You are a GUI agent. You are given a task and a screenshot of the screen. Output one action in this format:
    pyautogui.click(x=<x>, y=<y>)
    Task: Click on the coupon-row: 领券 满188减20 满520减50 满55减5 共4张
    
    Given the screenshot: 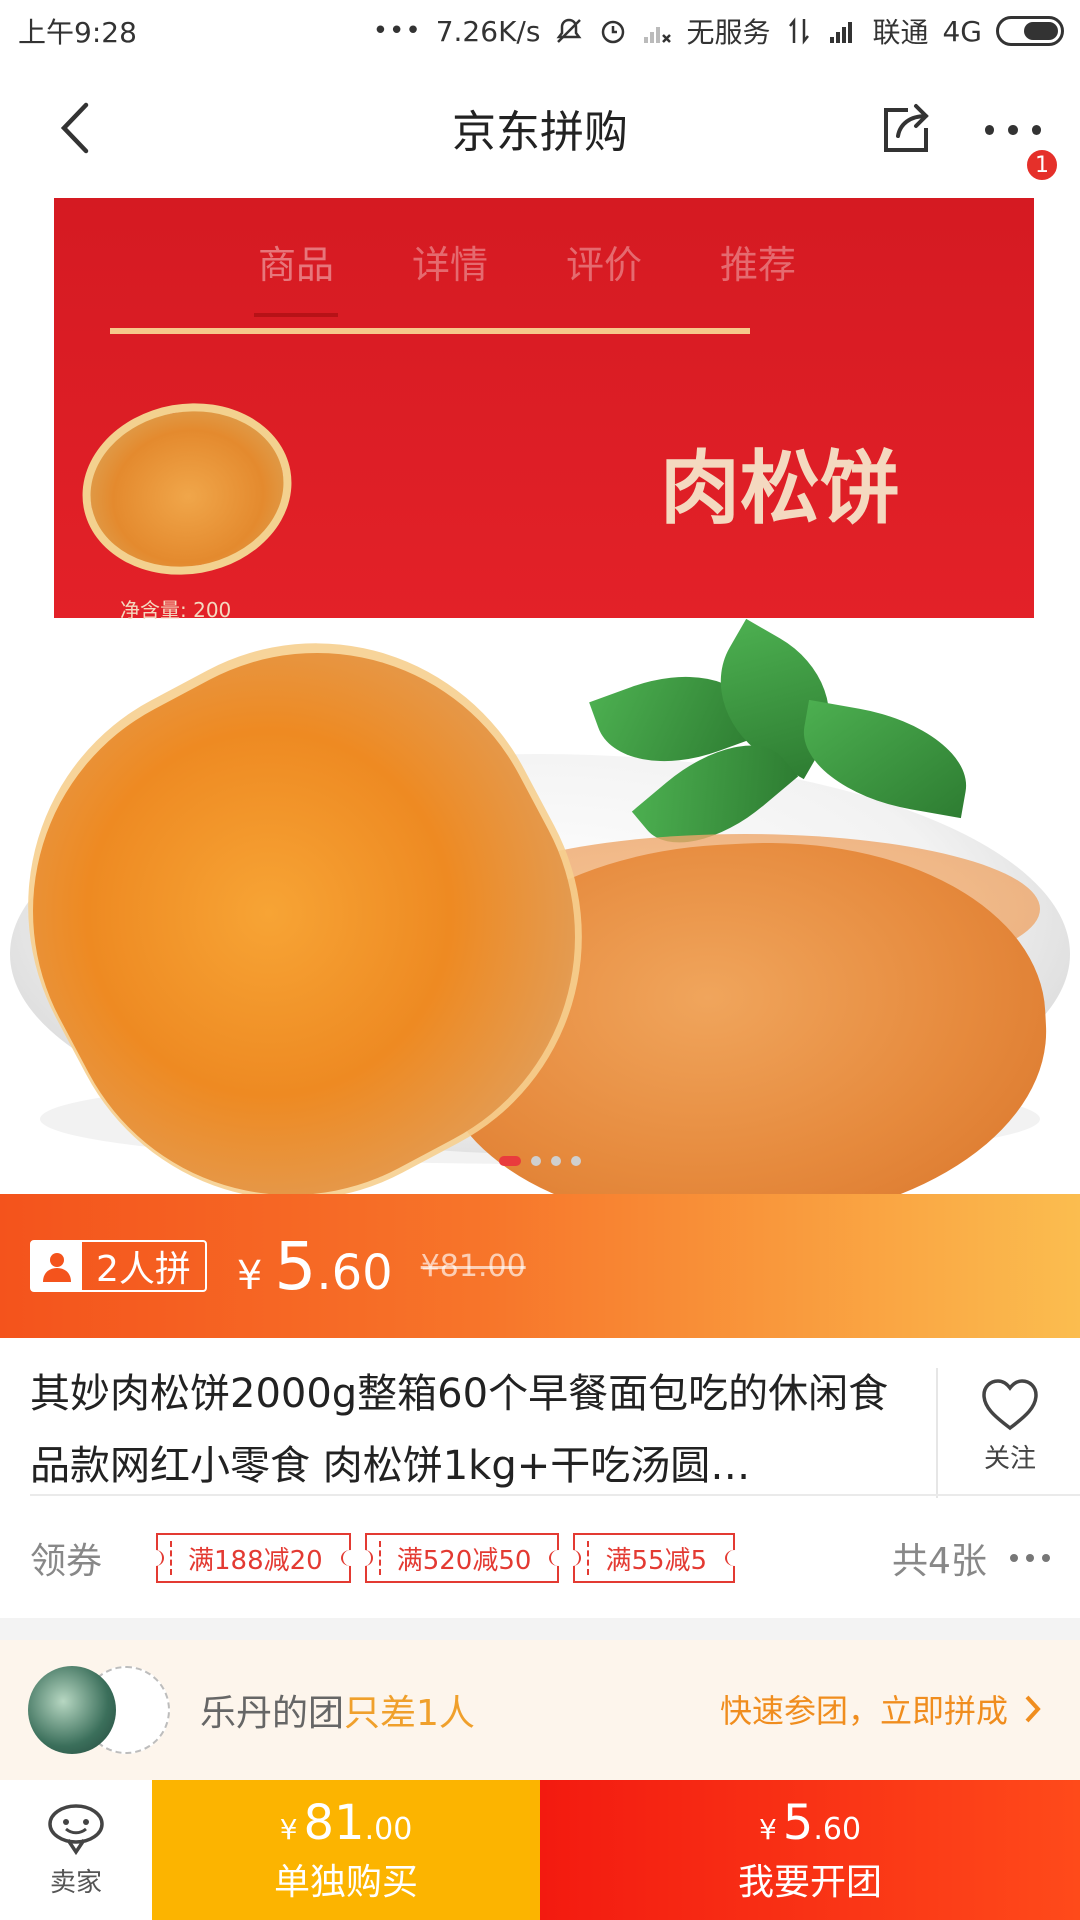 What is the action you would take?
    pyautogui.click(x=540, y=1558)
    